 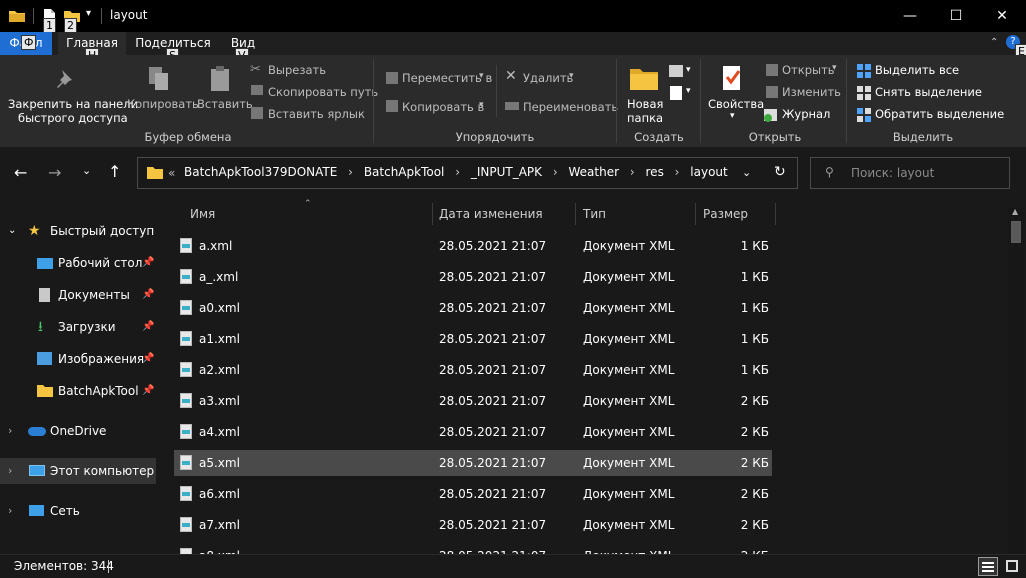 What do you see at coordinates (473, 525) in the screenshot?
I see `table-row: a7.xml 28.05.2021 21:07 Документ XML 2 КБ` at bounding box center [473, 525].